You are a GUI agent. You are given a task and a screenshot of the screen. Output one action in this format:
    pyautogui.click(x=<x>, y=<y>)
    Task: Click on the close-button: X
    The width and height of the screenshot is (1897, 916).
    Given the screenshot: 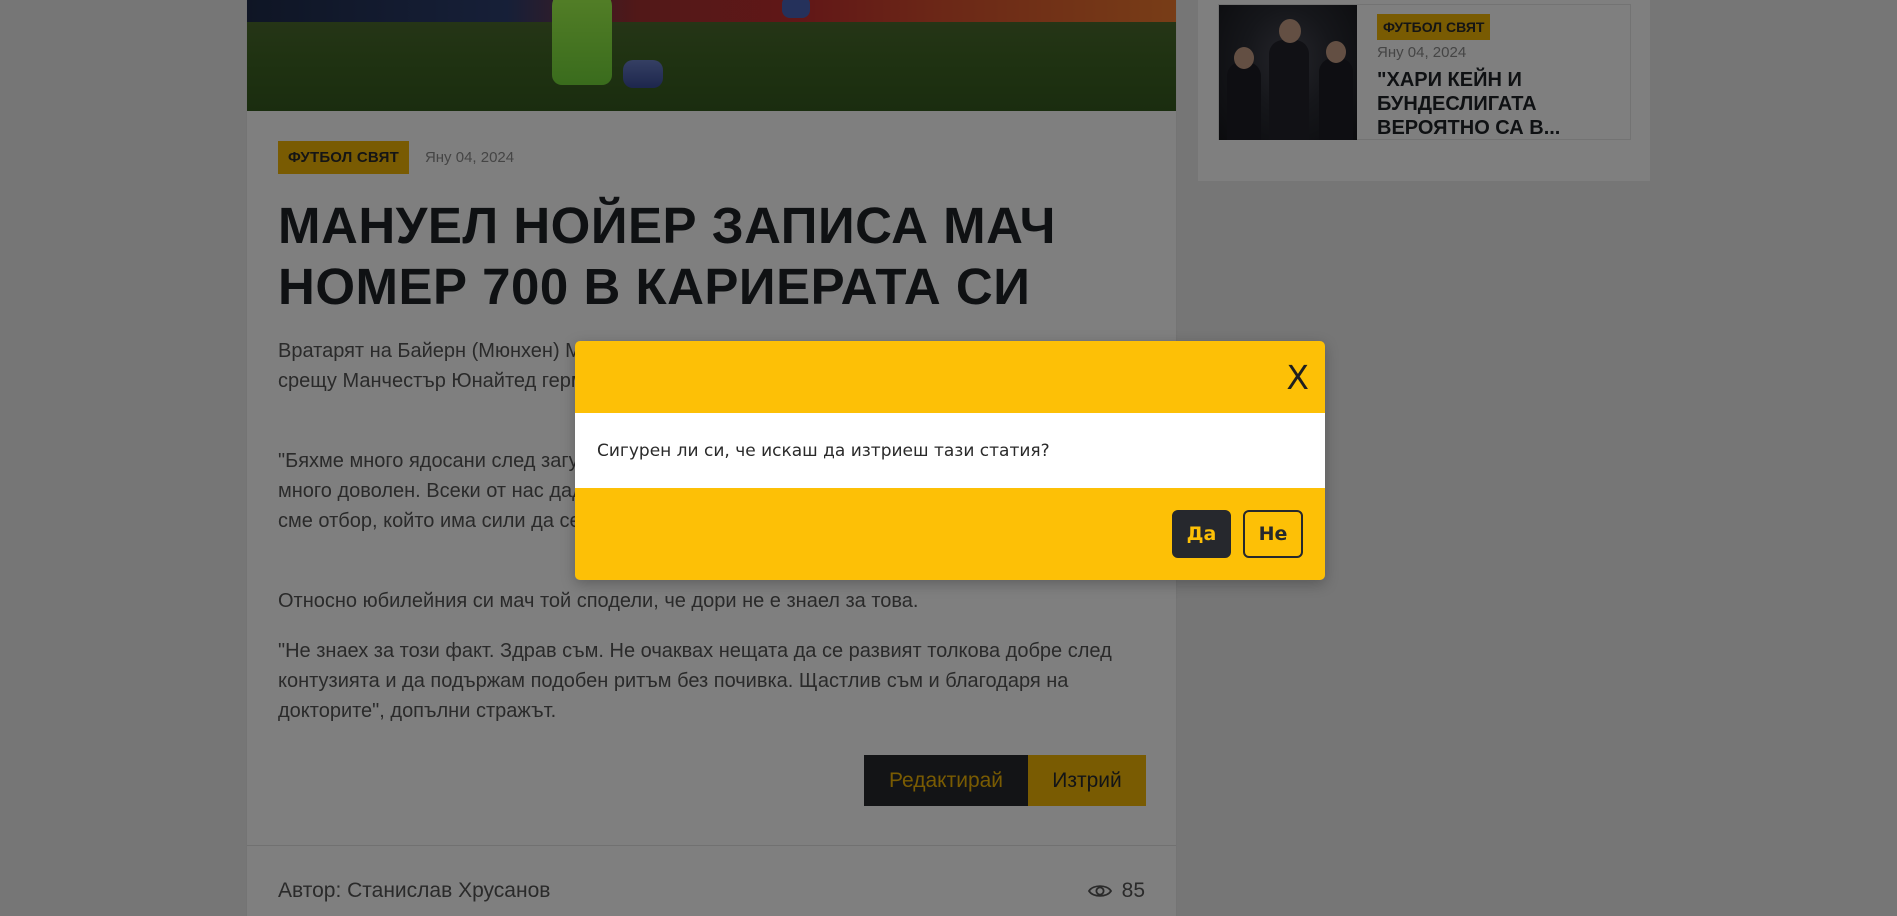 What is the action you would take?
    pyautogui.click(x=1297, y=377)
    